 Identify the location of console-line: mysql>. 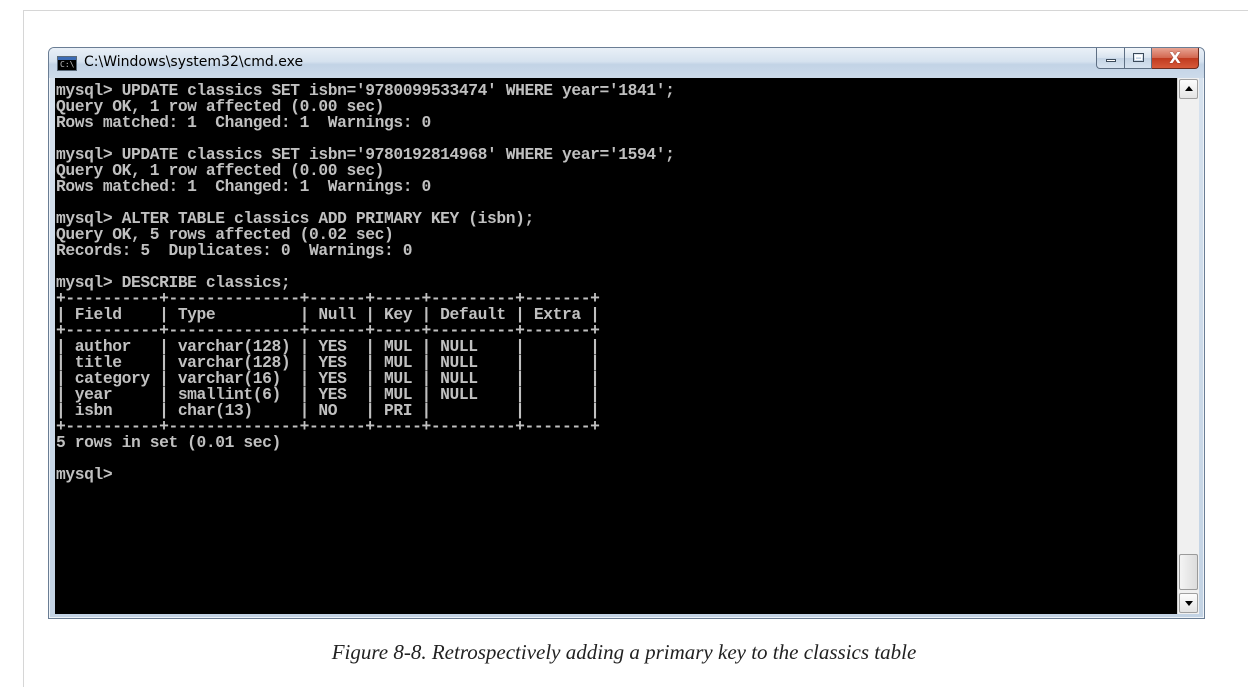
(84, 474).